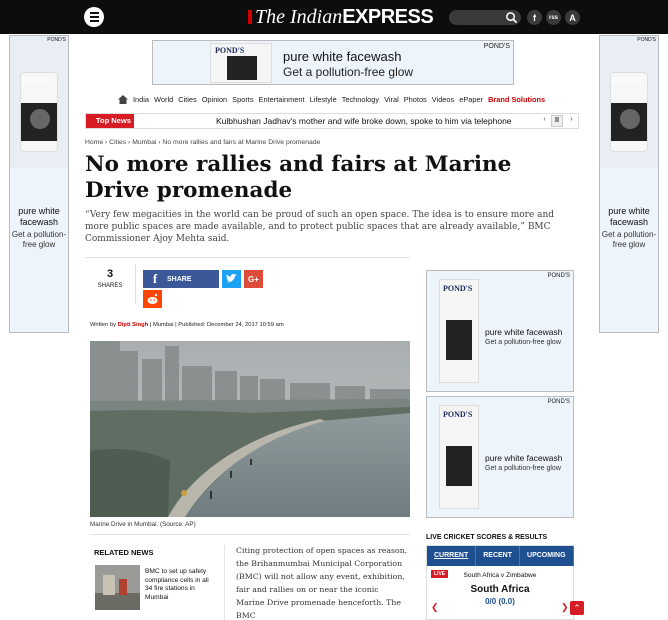 The image size is (668, 620). I want to click on score: 0/0 (0.0), so click(500, 601).